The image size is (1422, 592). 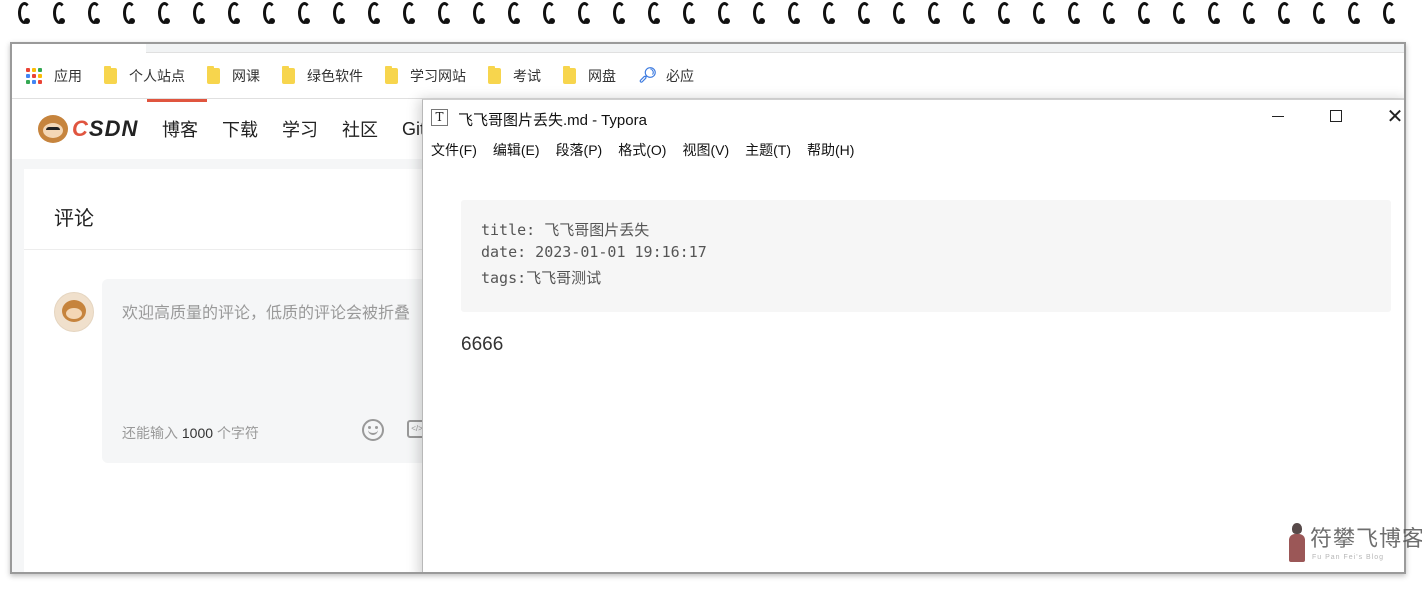 I want to click on document-paragraph: 6666, so click(x=482, y=345).